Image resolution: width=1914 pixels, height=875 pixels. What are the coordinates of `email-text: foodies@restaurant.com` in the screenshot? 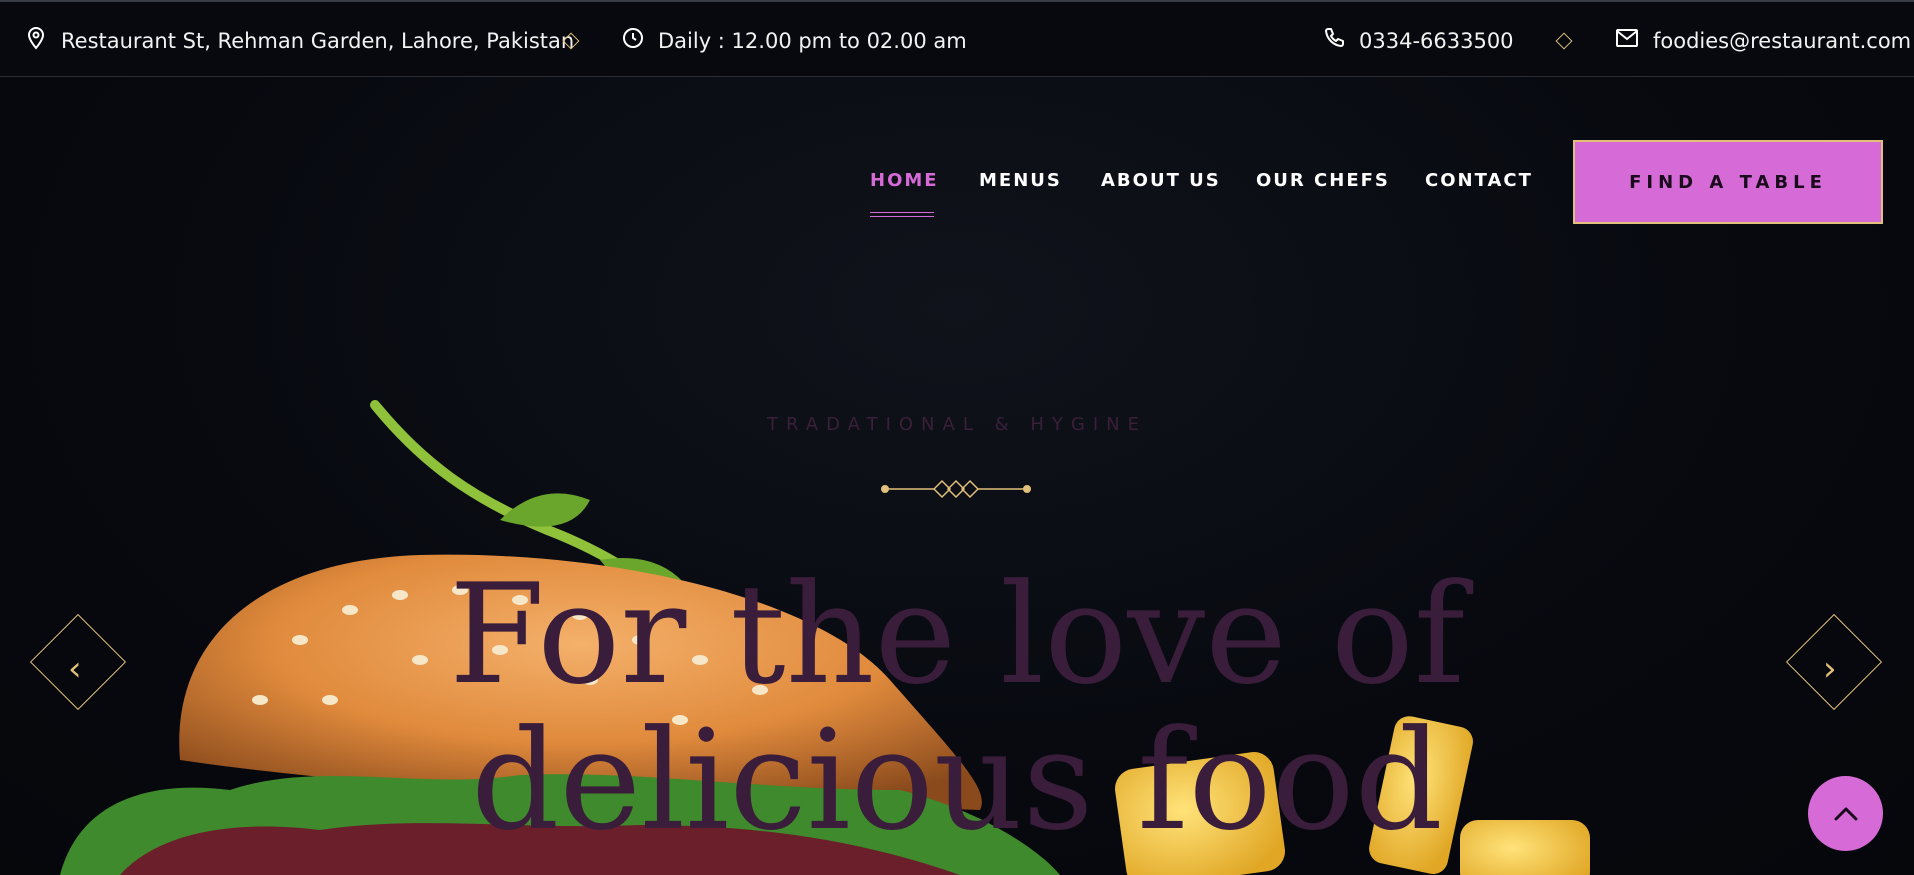 It's located at (1782, 41).